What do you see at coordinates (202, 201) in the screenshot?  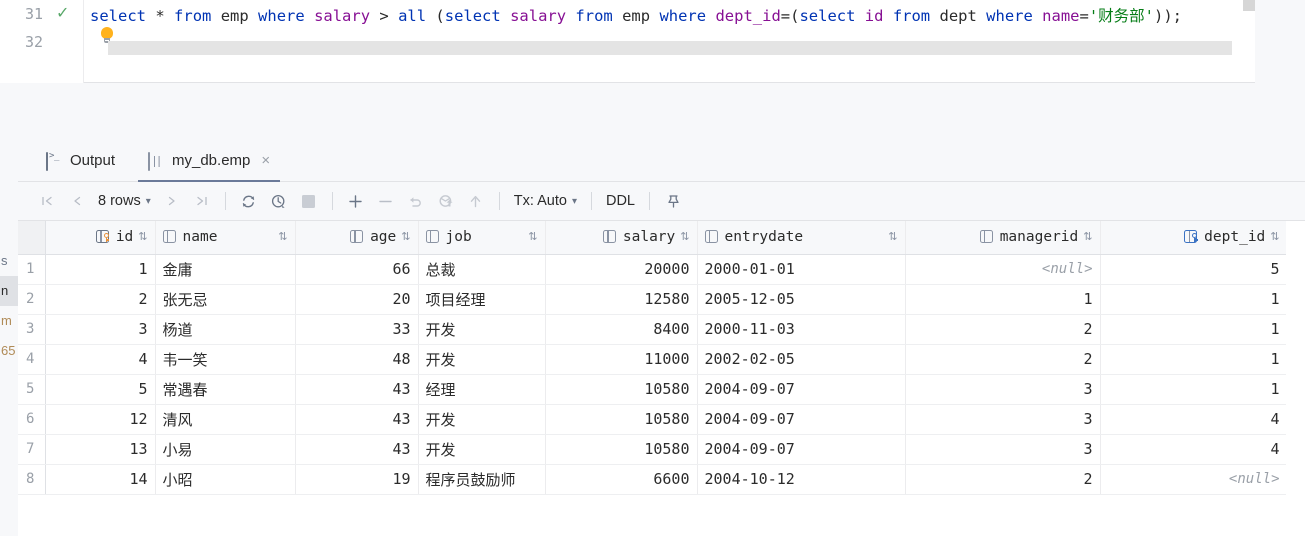 I see `last-page-button` at bounding box center [202, 201].